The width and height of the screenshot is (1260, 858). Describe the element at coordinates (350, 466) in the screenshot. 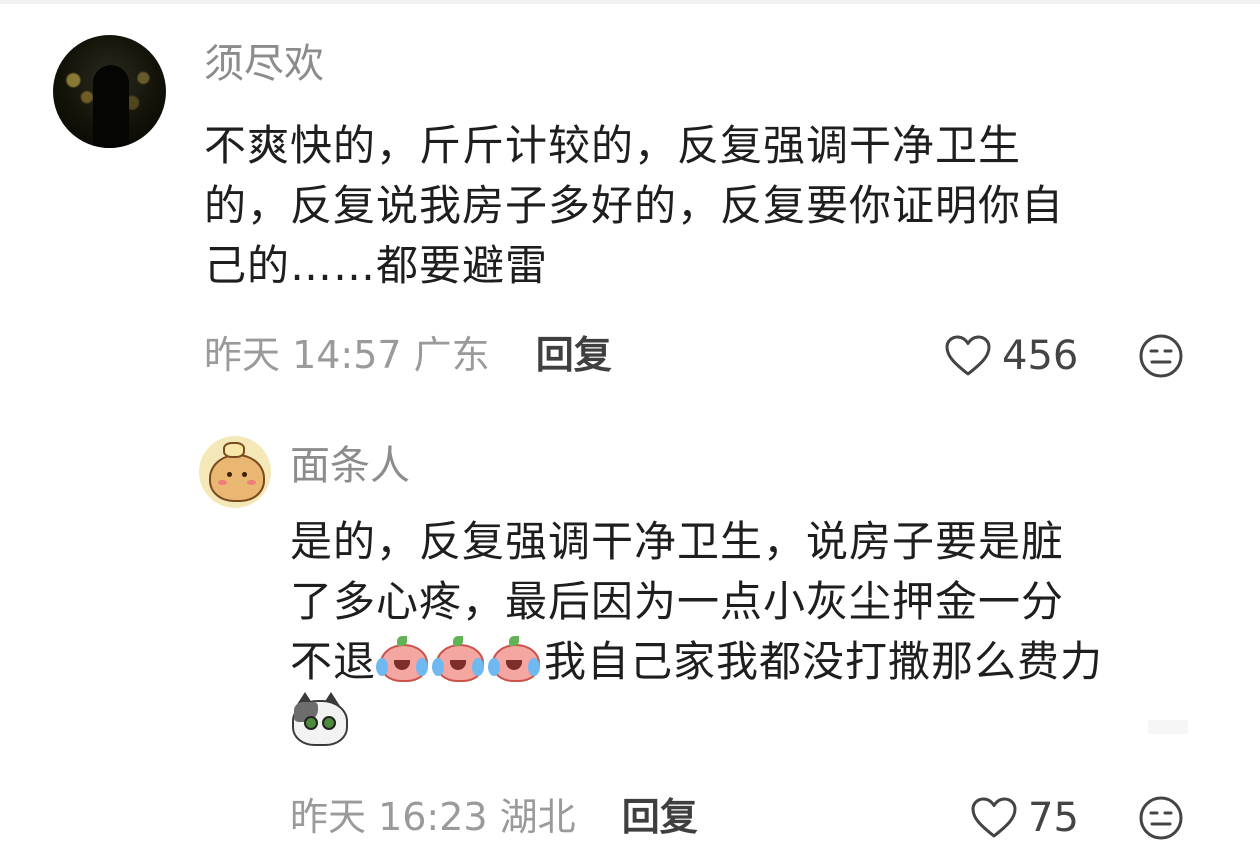

I see `username: 面条人` at that location.